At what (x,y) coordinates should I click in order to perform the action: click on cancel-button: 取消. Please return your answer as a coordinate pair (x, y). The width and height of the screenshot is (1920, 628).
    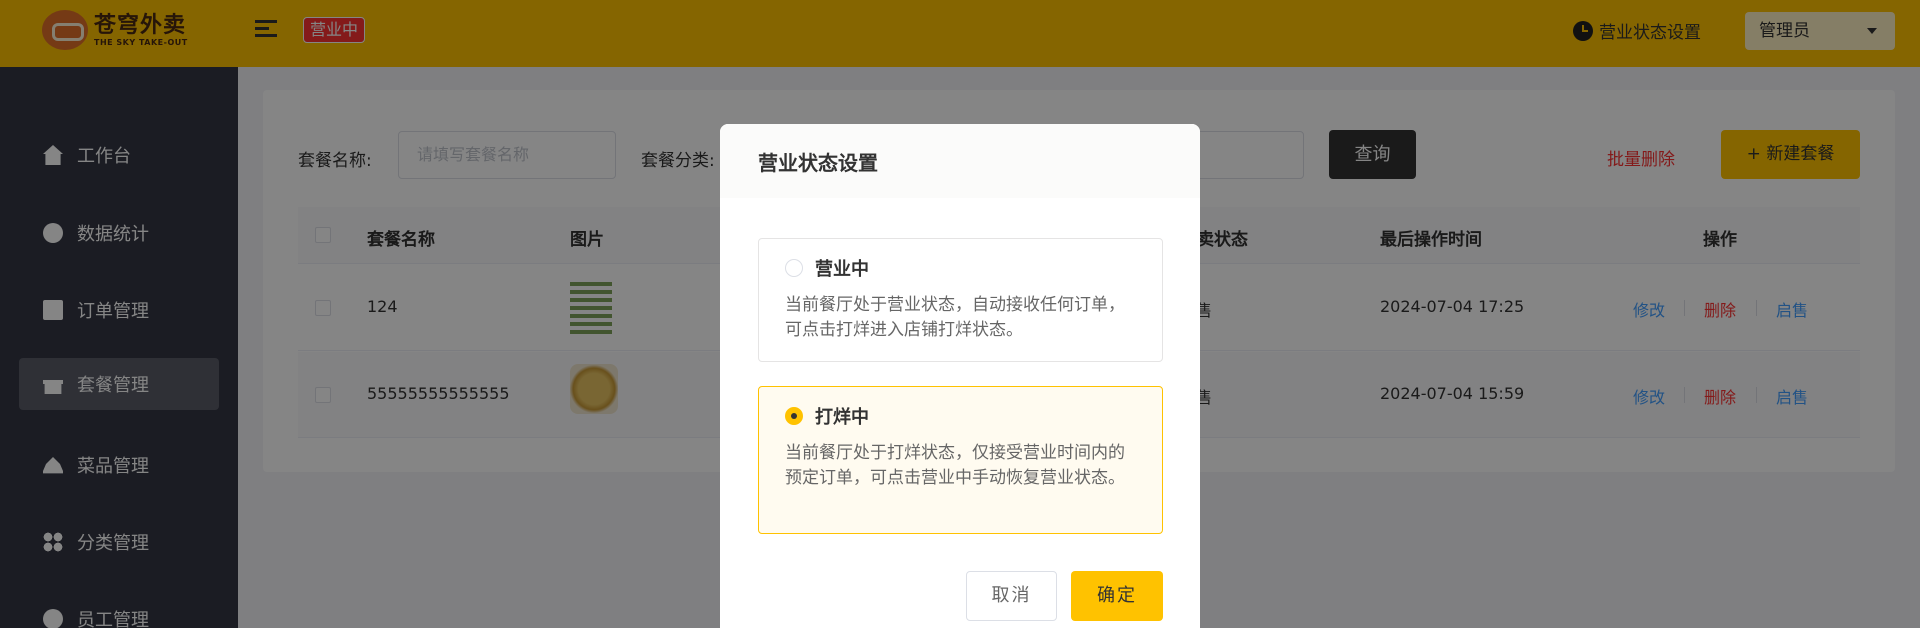
    Looking at the image, I should click on (1011, 596).